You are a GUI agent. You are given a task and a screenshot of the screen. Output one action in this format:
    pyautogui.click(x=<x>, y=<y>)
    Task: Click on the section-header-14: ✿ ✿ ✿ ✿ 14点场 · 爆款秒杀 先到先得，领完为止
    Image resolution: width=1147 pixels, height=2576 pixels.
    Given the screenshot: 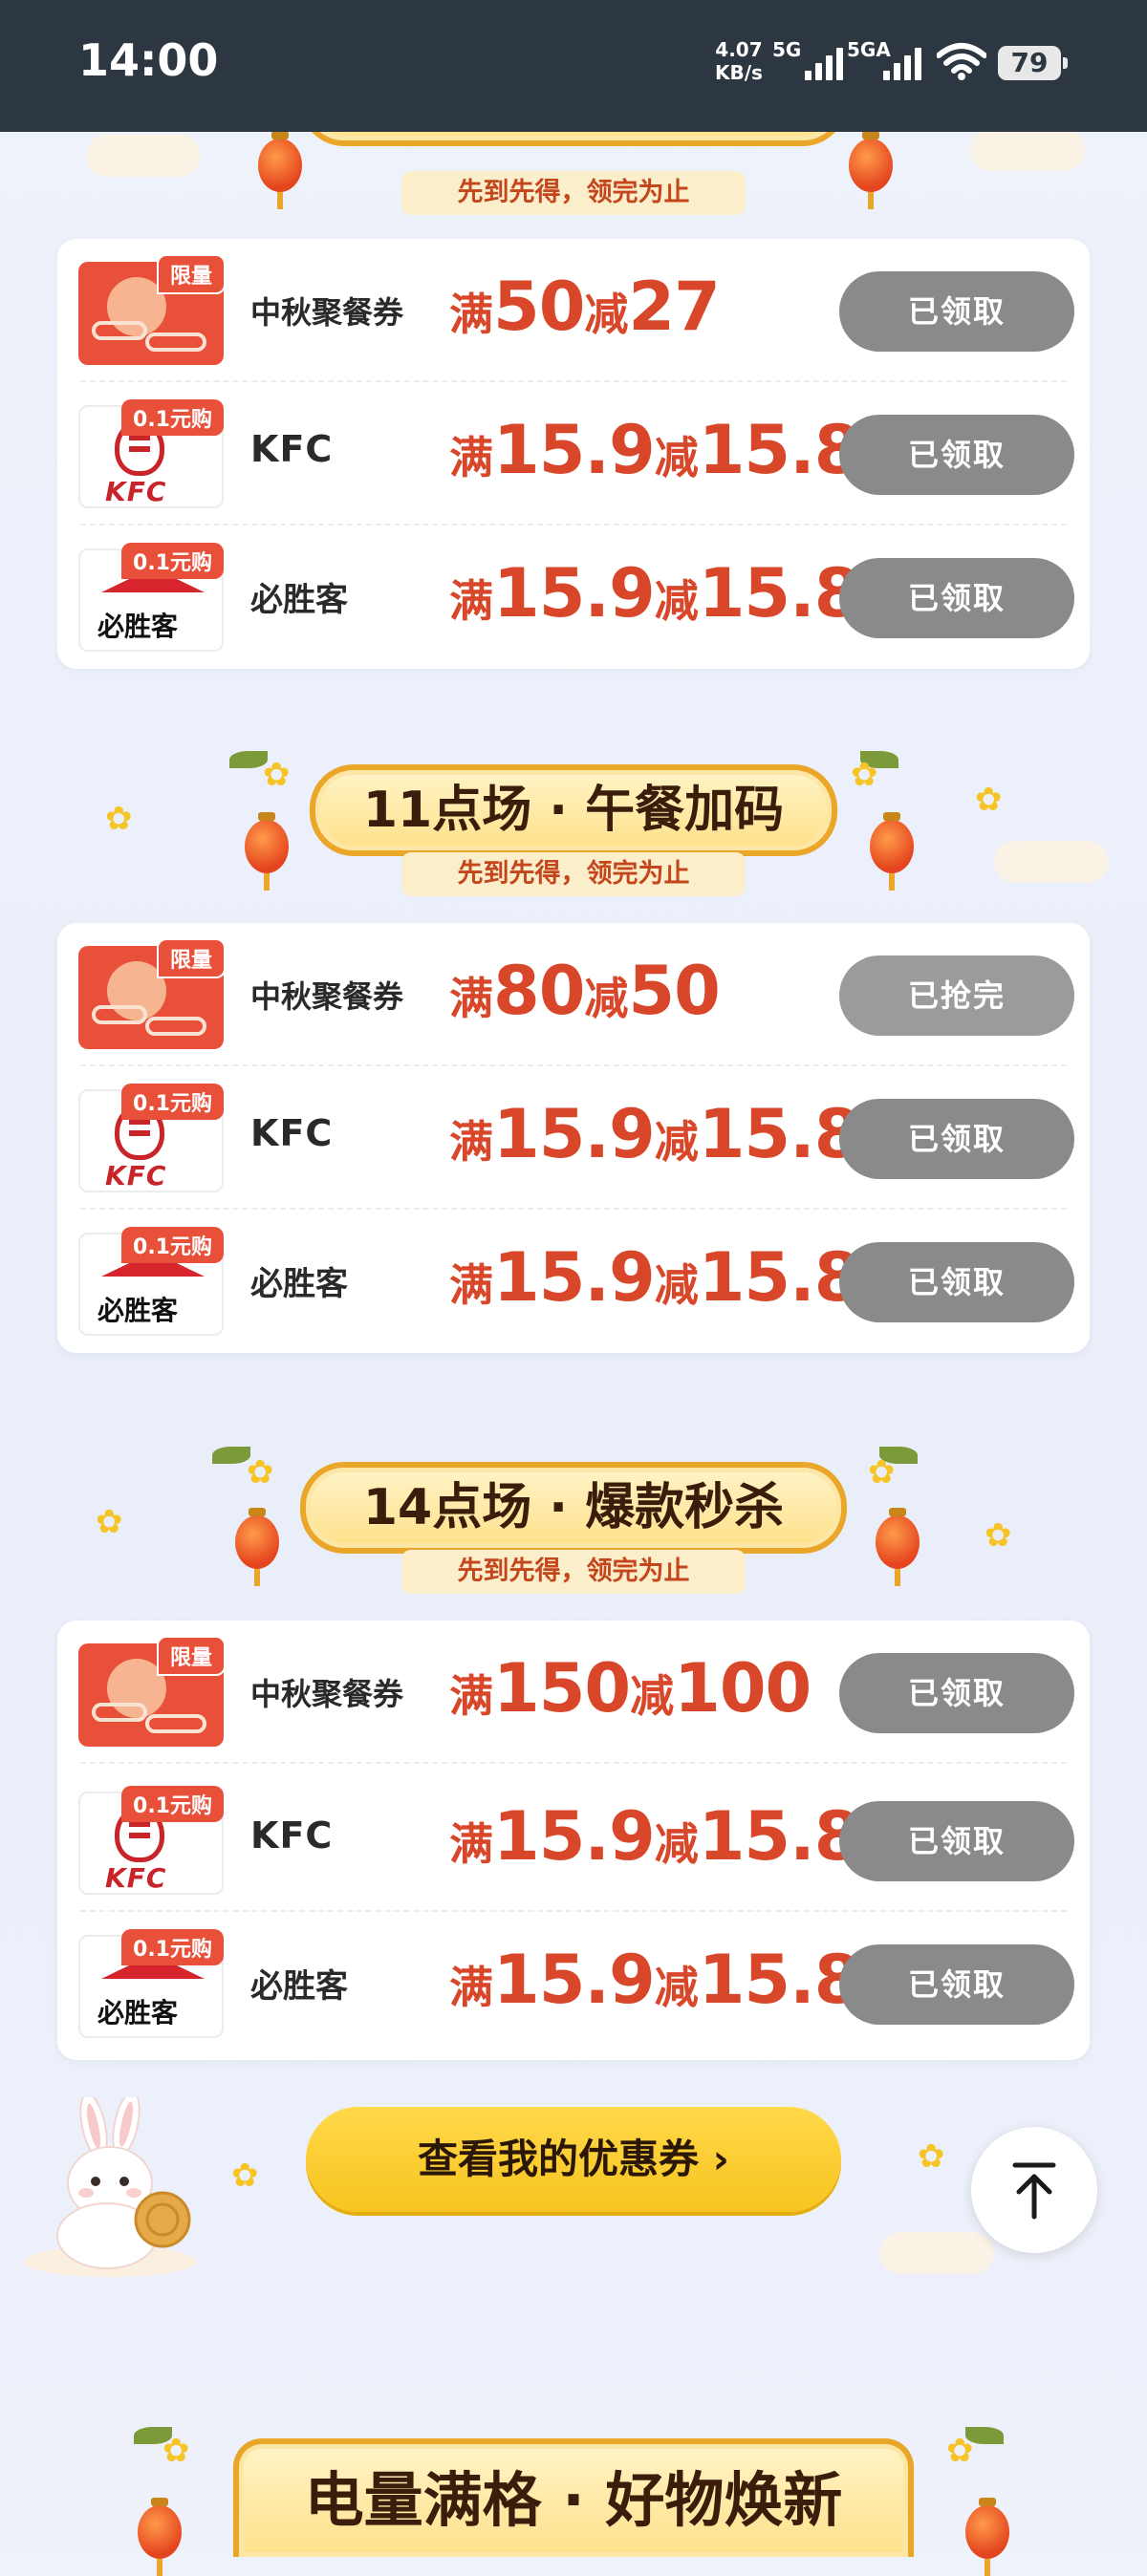 What is the action you would take?
    pyautogui.click(x=573, y=1519)
    